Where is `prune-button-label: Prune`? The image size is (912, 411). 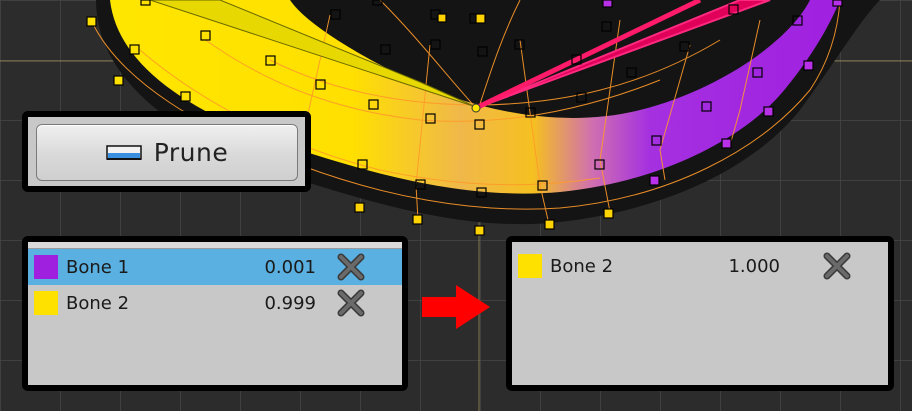 prune-button-label: Prune is located at coordinates (191, 152).